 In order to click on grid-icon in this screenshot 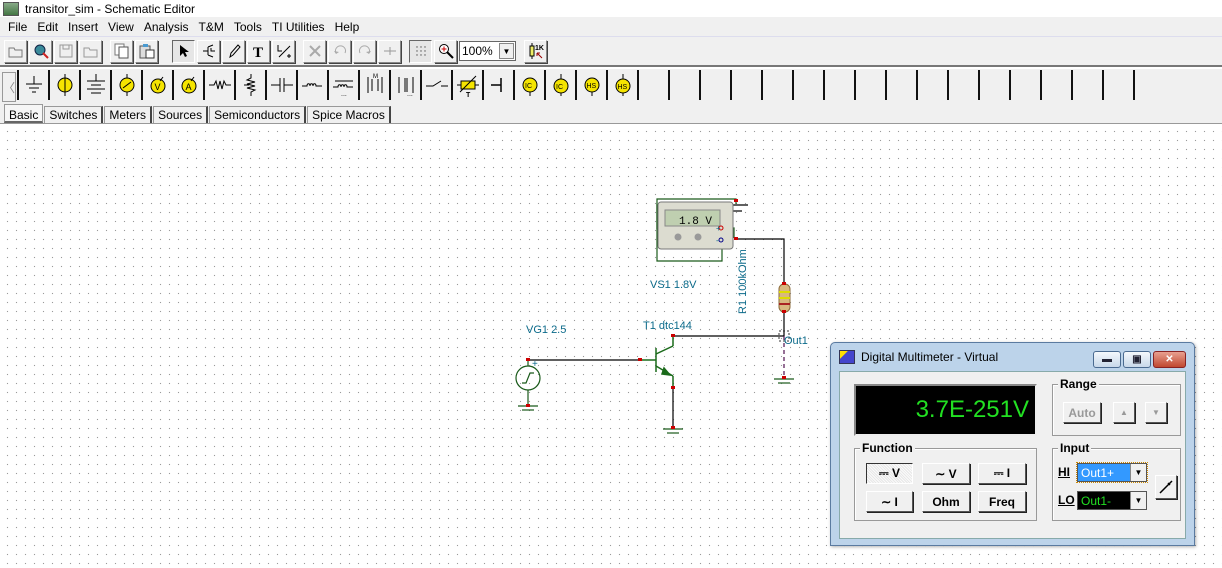, I will do `click(420, 51)`.